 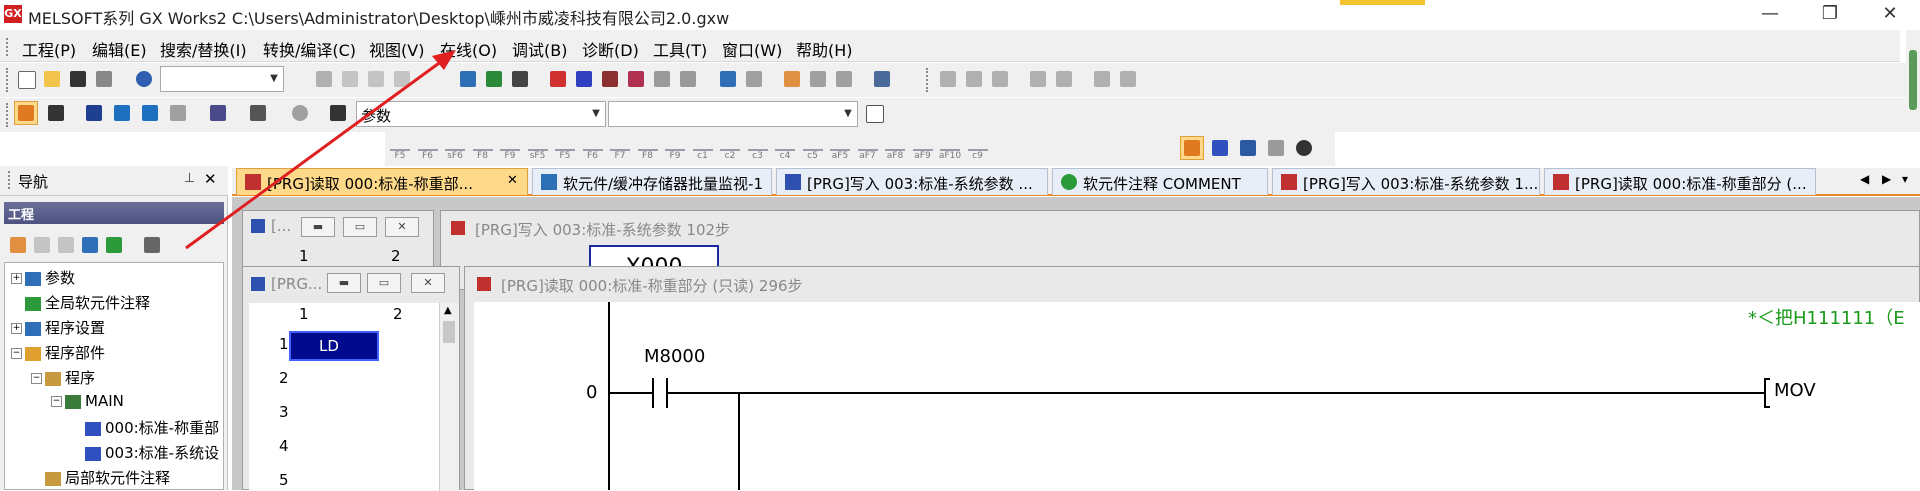 What do you see at coordinates (316, 153) in the screenshot?
I see `arrow-line` at bounding box center [316, 153].